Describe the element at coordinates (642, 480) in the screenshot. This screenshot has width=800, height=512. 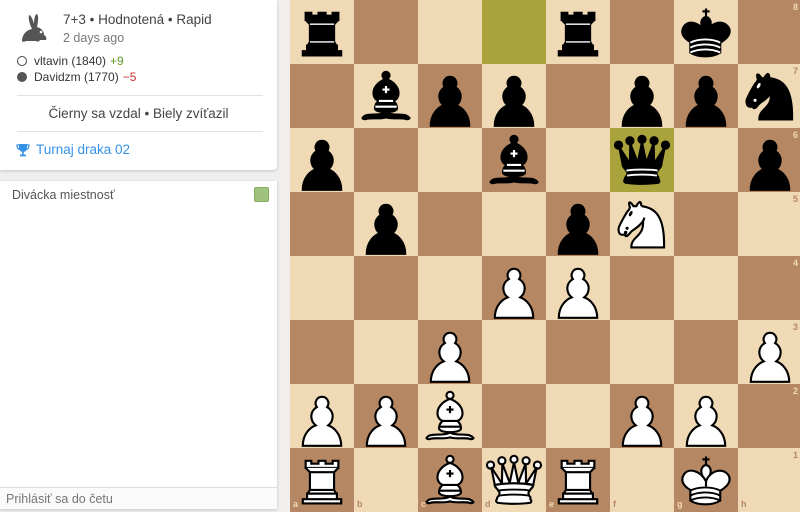
I see `square-f1` at that location.